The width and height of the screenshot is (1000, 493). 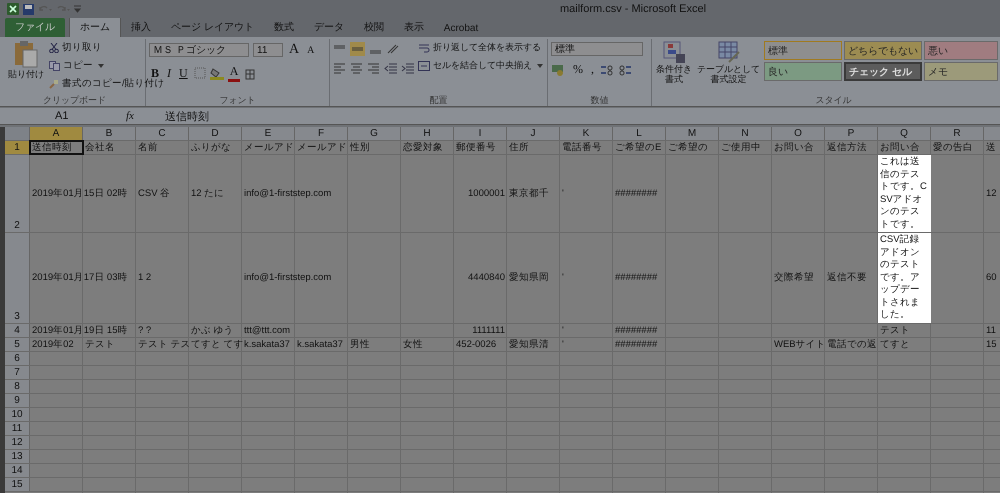 I want to click on cell-style-option: 標準, so click(x=803, y=50).